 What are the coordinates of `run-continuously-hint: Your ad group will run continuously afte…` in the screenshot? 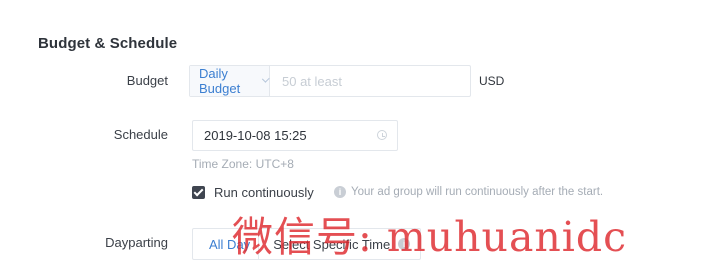 It's located at (477, 192).